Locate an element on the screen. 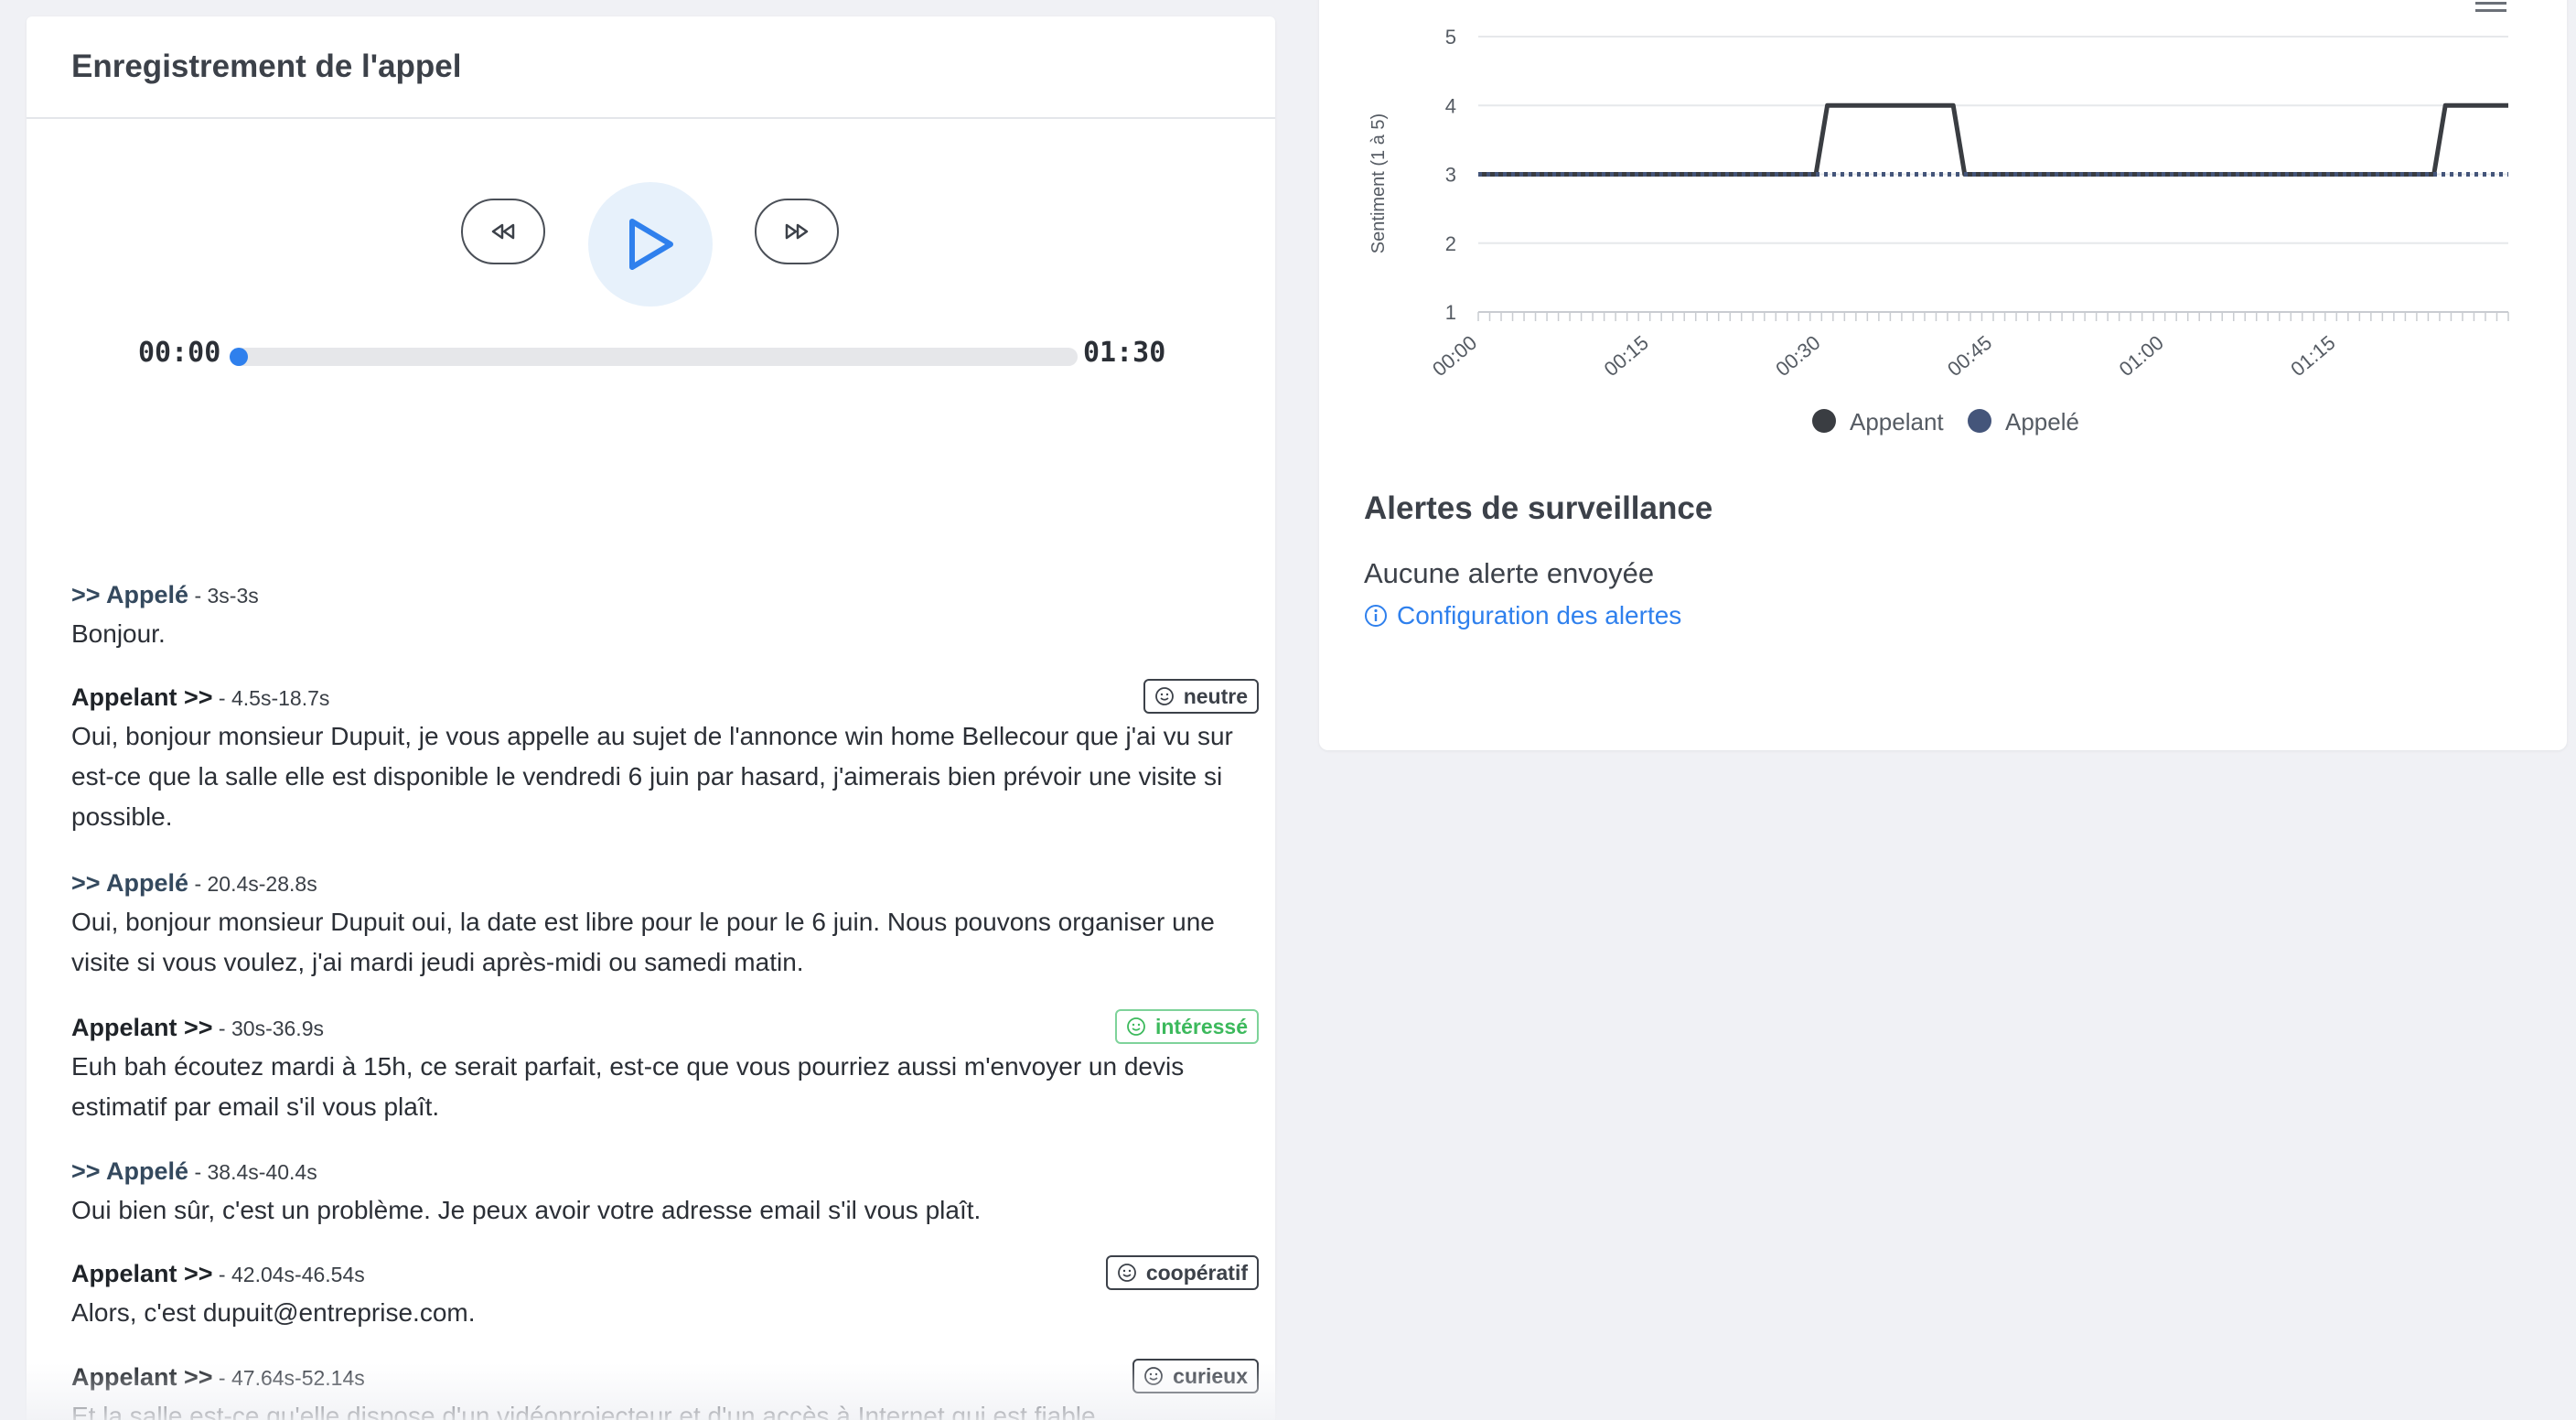  card-header: Enregistrement de l'appel is located at coordinates (651, 67).